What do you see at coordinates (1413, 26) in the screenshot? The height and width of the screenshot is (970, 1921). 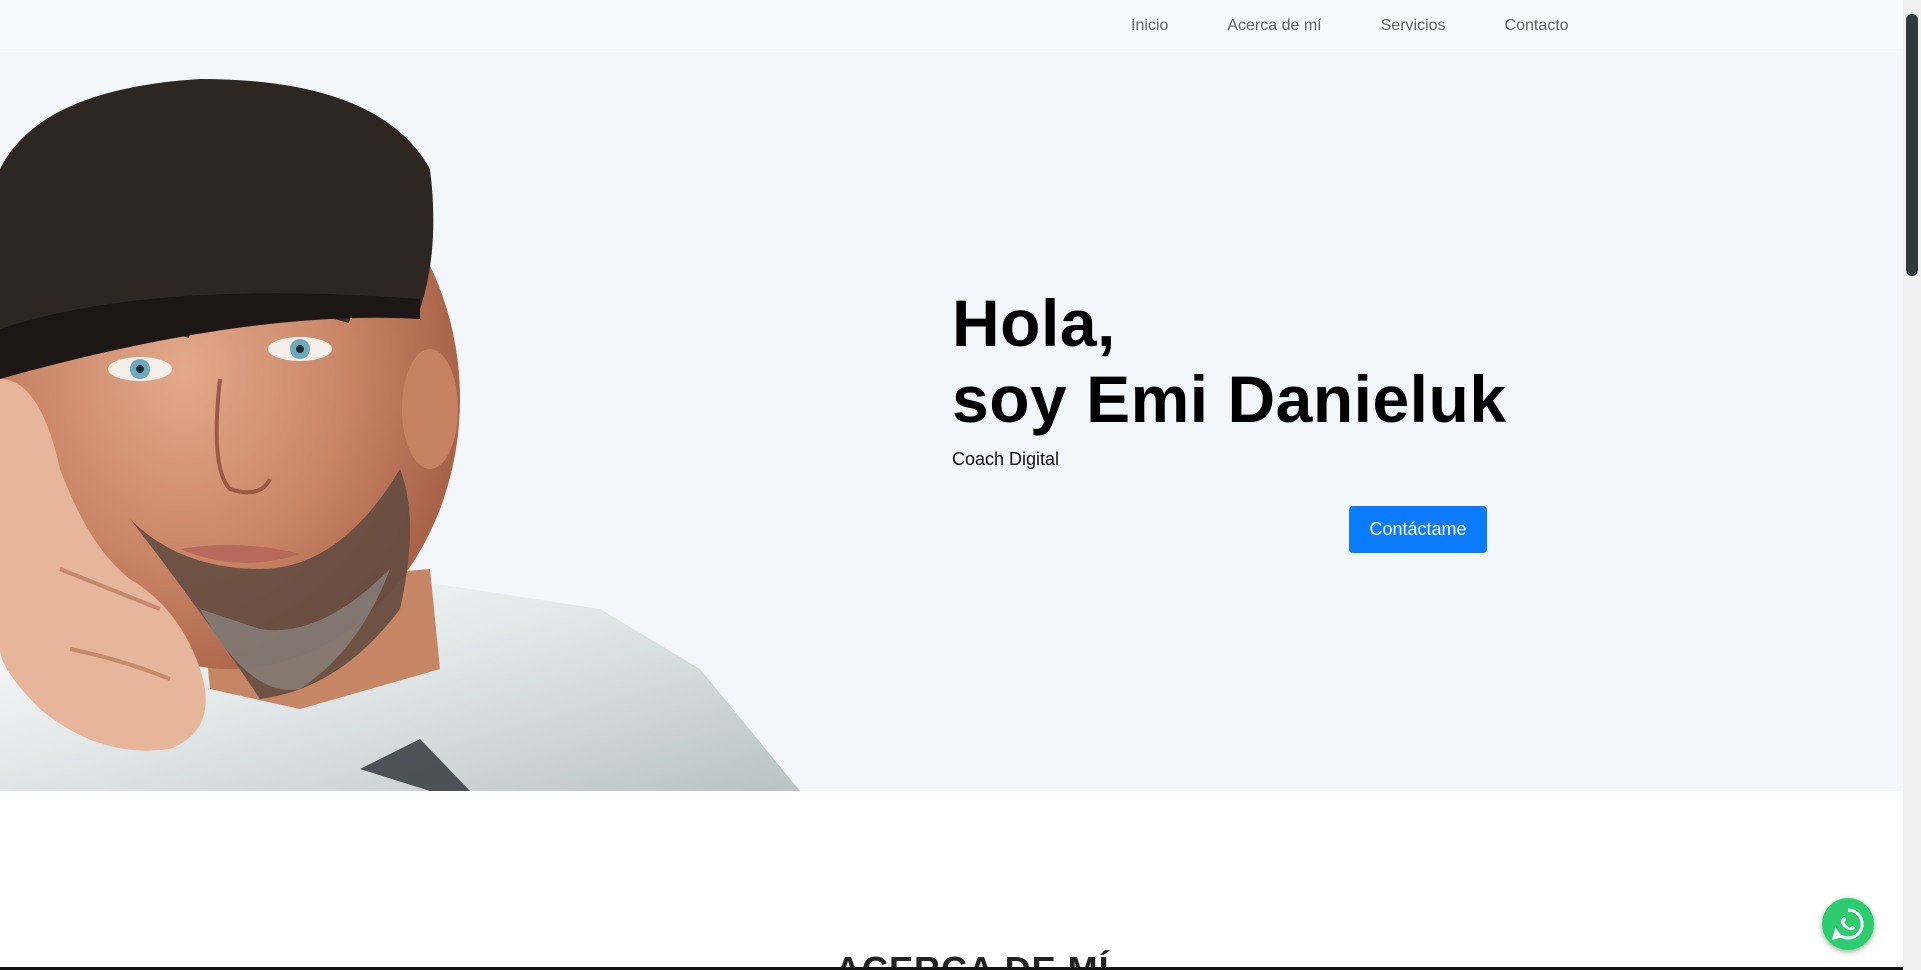 I see `nav-link-servicios: Servicios` at bounding box center [1413, 26].